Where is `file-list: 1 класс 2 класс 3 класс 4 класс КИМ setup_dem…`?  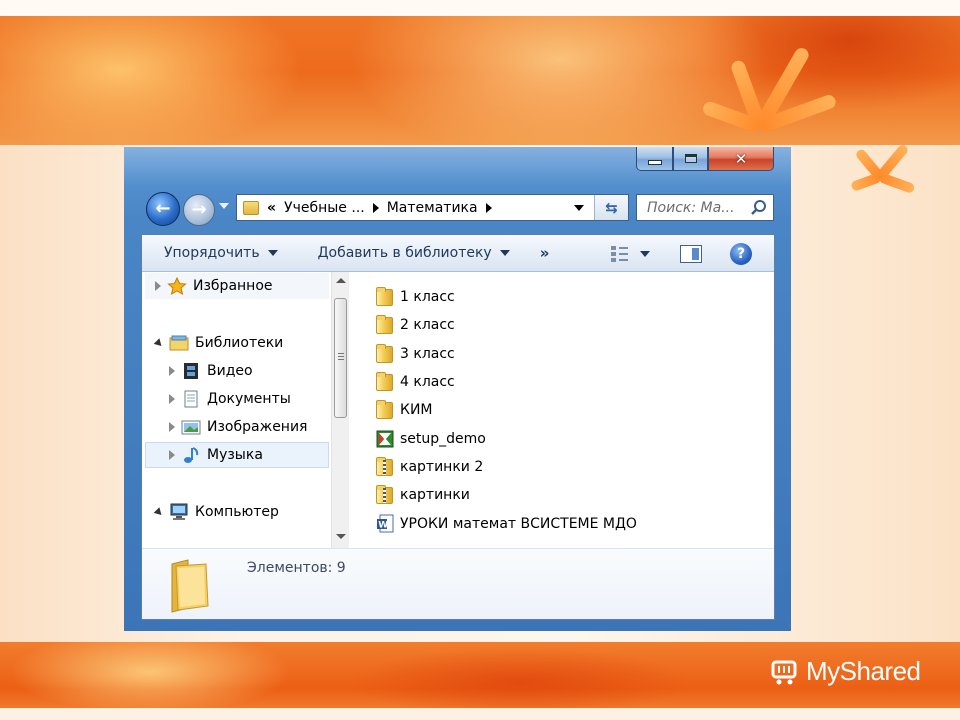
file-list: 1 класс 2 класс 3 класс 4 класс КИМ setup_dem… is located at coordinates (571, 410).